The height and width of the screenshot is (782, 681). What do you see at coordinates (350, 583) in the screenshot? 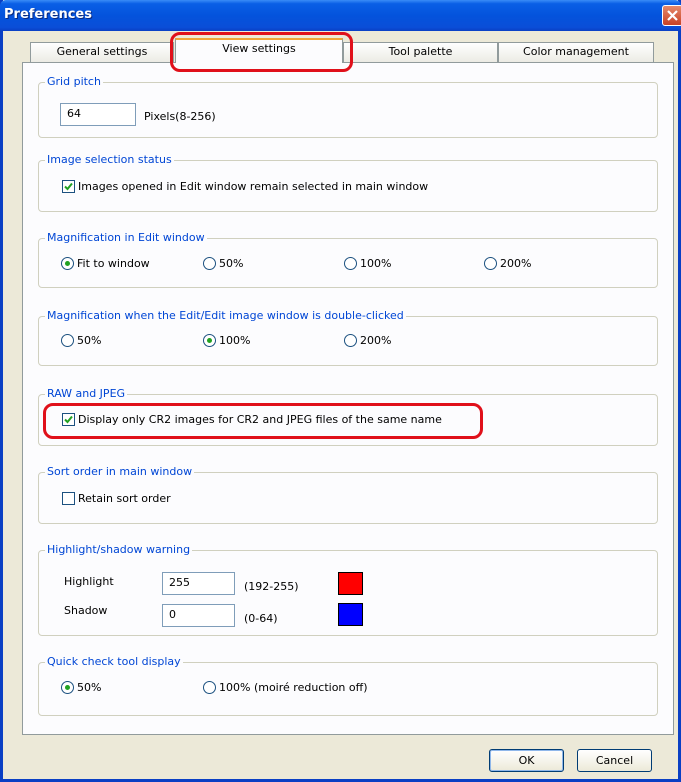
I see `highlight-color-swatch` at bounding box center [350, 583].